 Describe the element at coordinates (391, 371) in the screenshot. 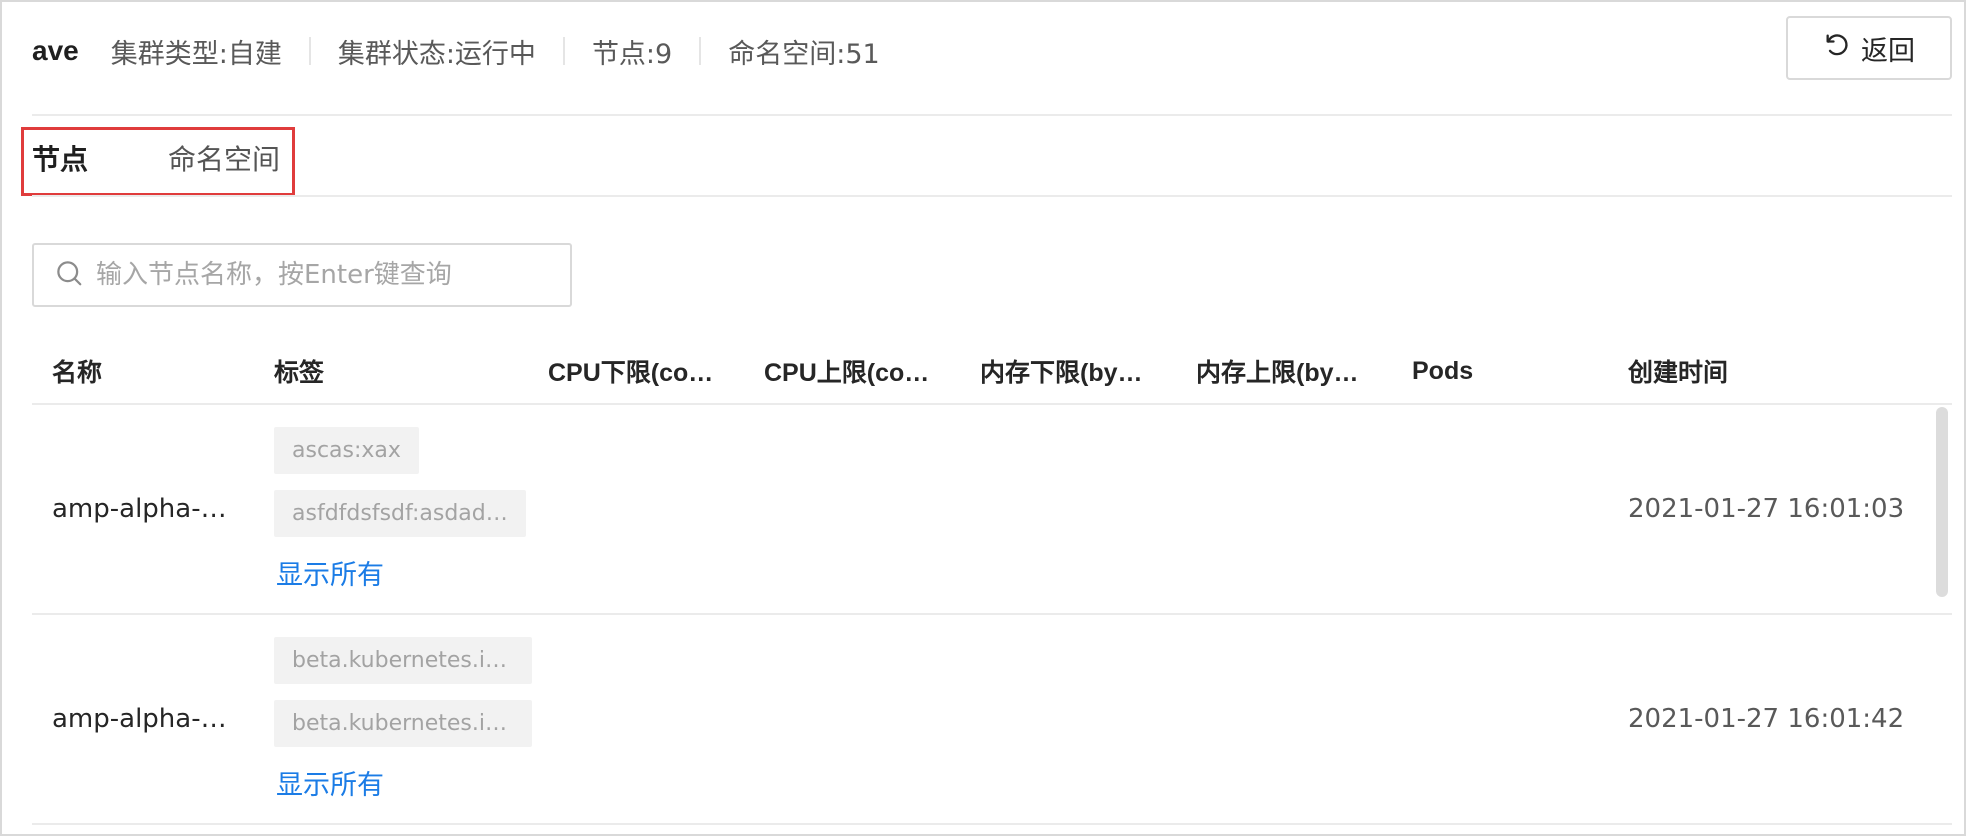

I see `column-header-tags: 标签` at that location.